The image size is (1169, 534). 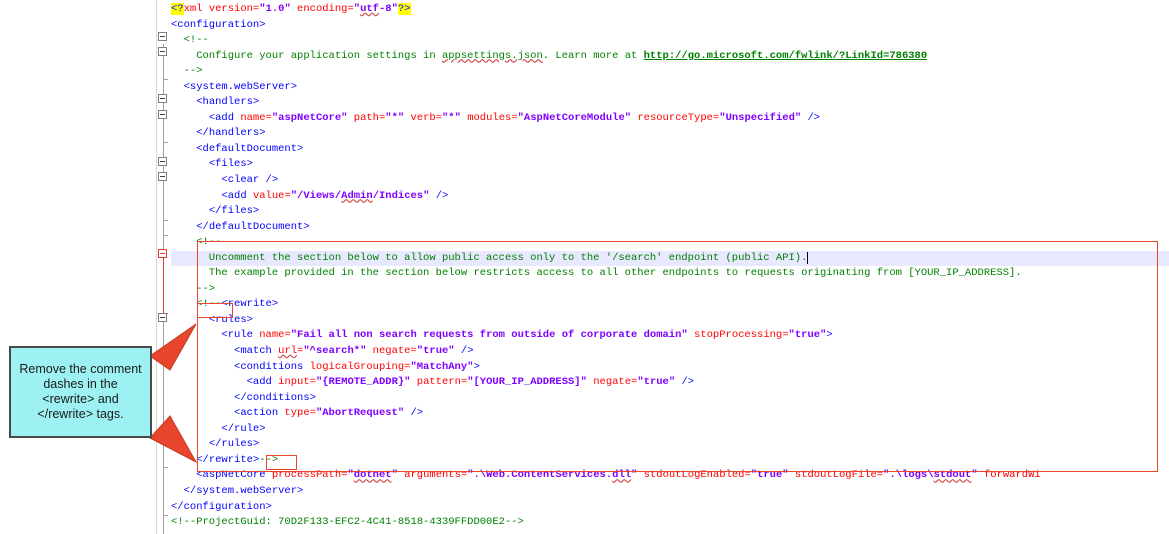 I want to click on xml-comment: . Learn more at, so click(x=593, y=55).